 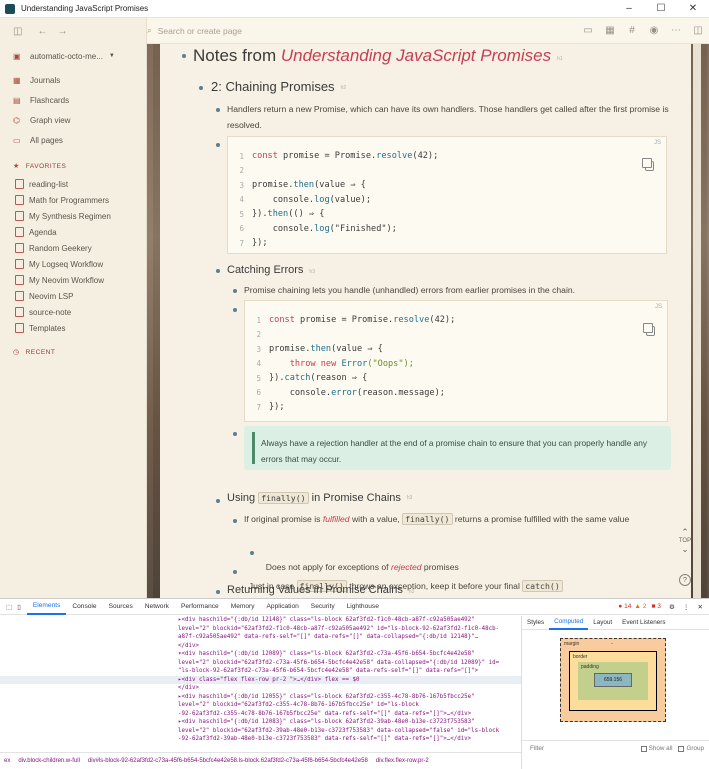 I want to click on inspect-icon: ⬚, so click(x=9, y=607).